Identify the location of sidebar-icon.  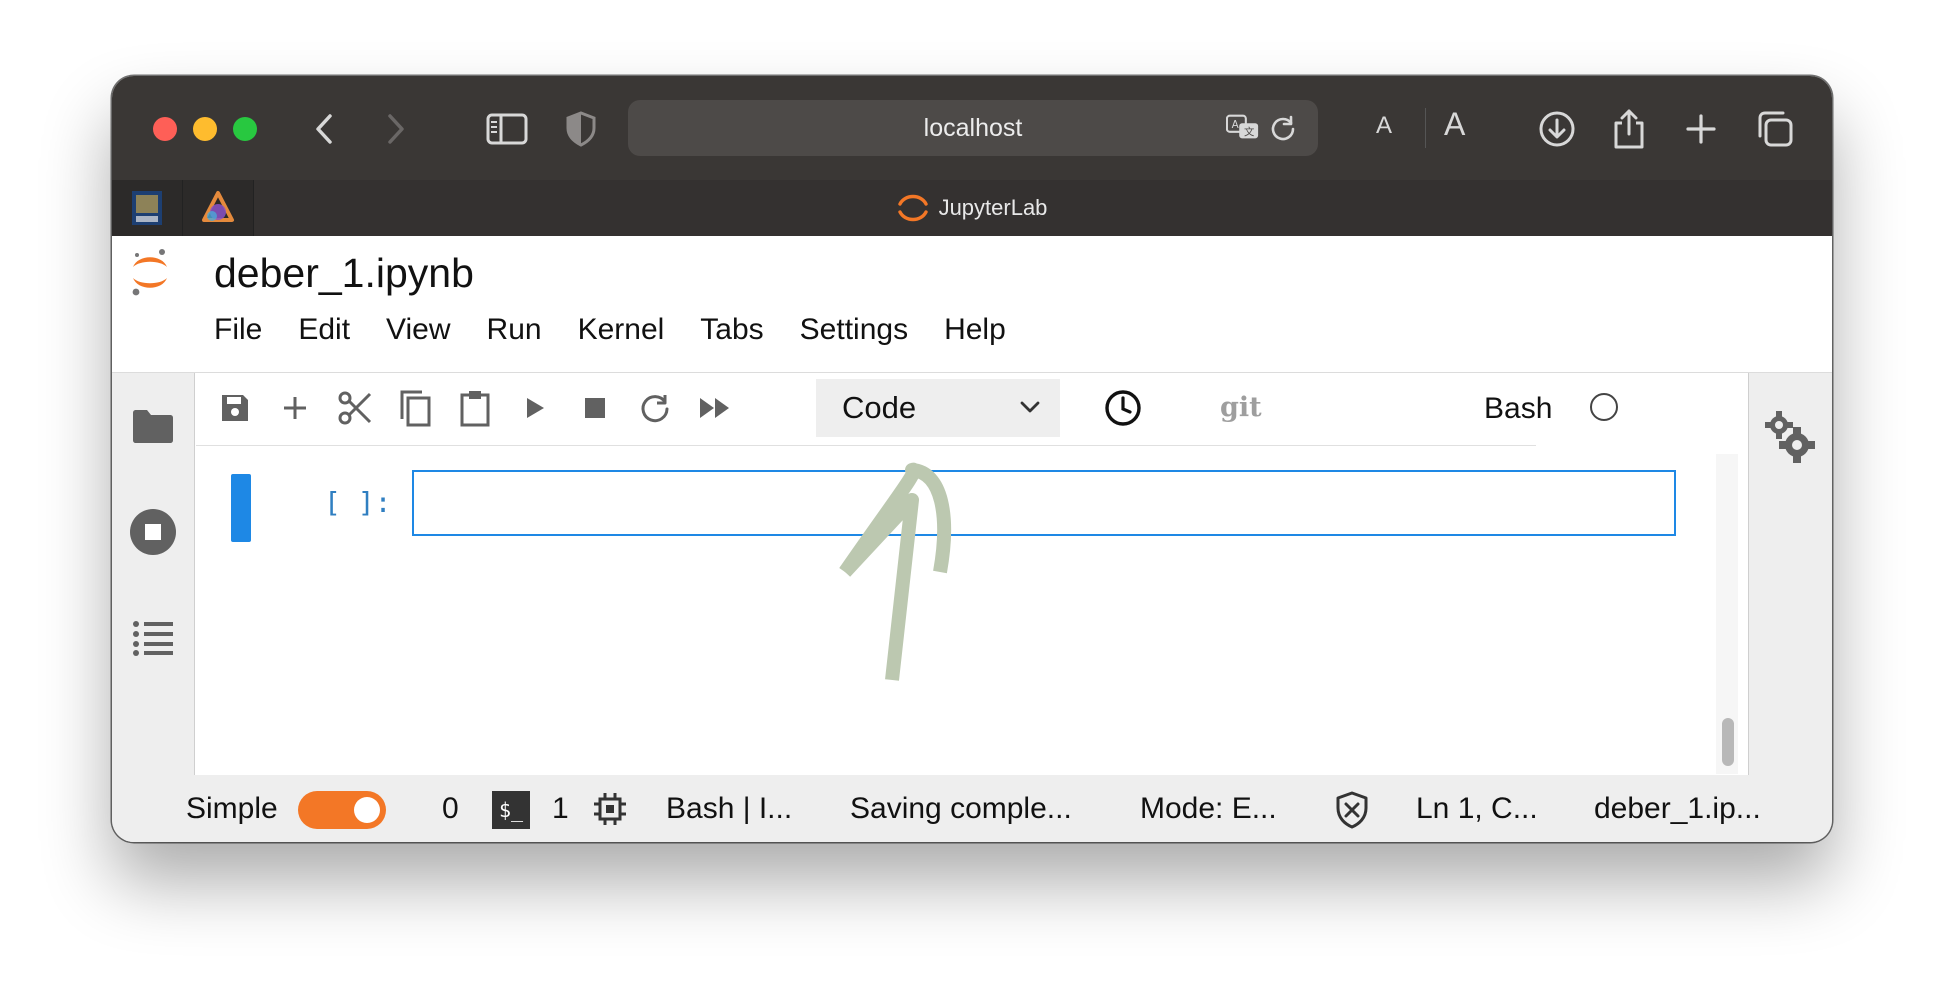
(507, 129).